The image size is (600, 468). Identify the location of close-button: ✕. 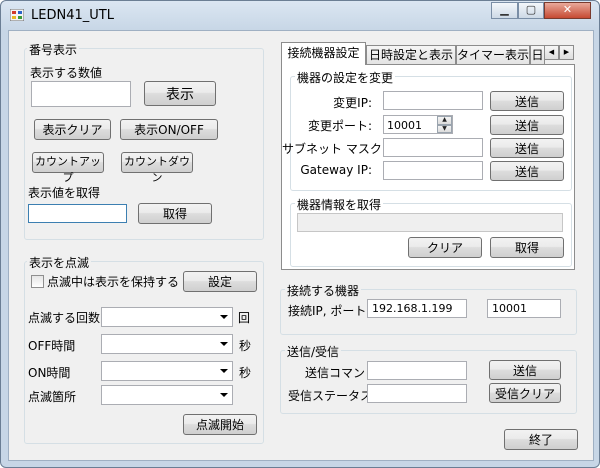
(567, 10).